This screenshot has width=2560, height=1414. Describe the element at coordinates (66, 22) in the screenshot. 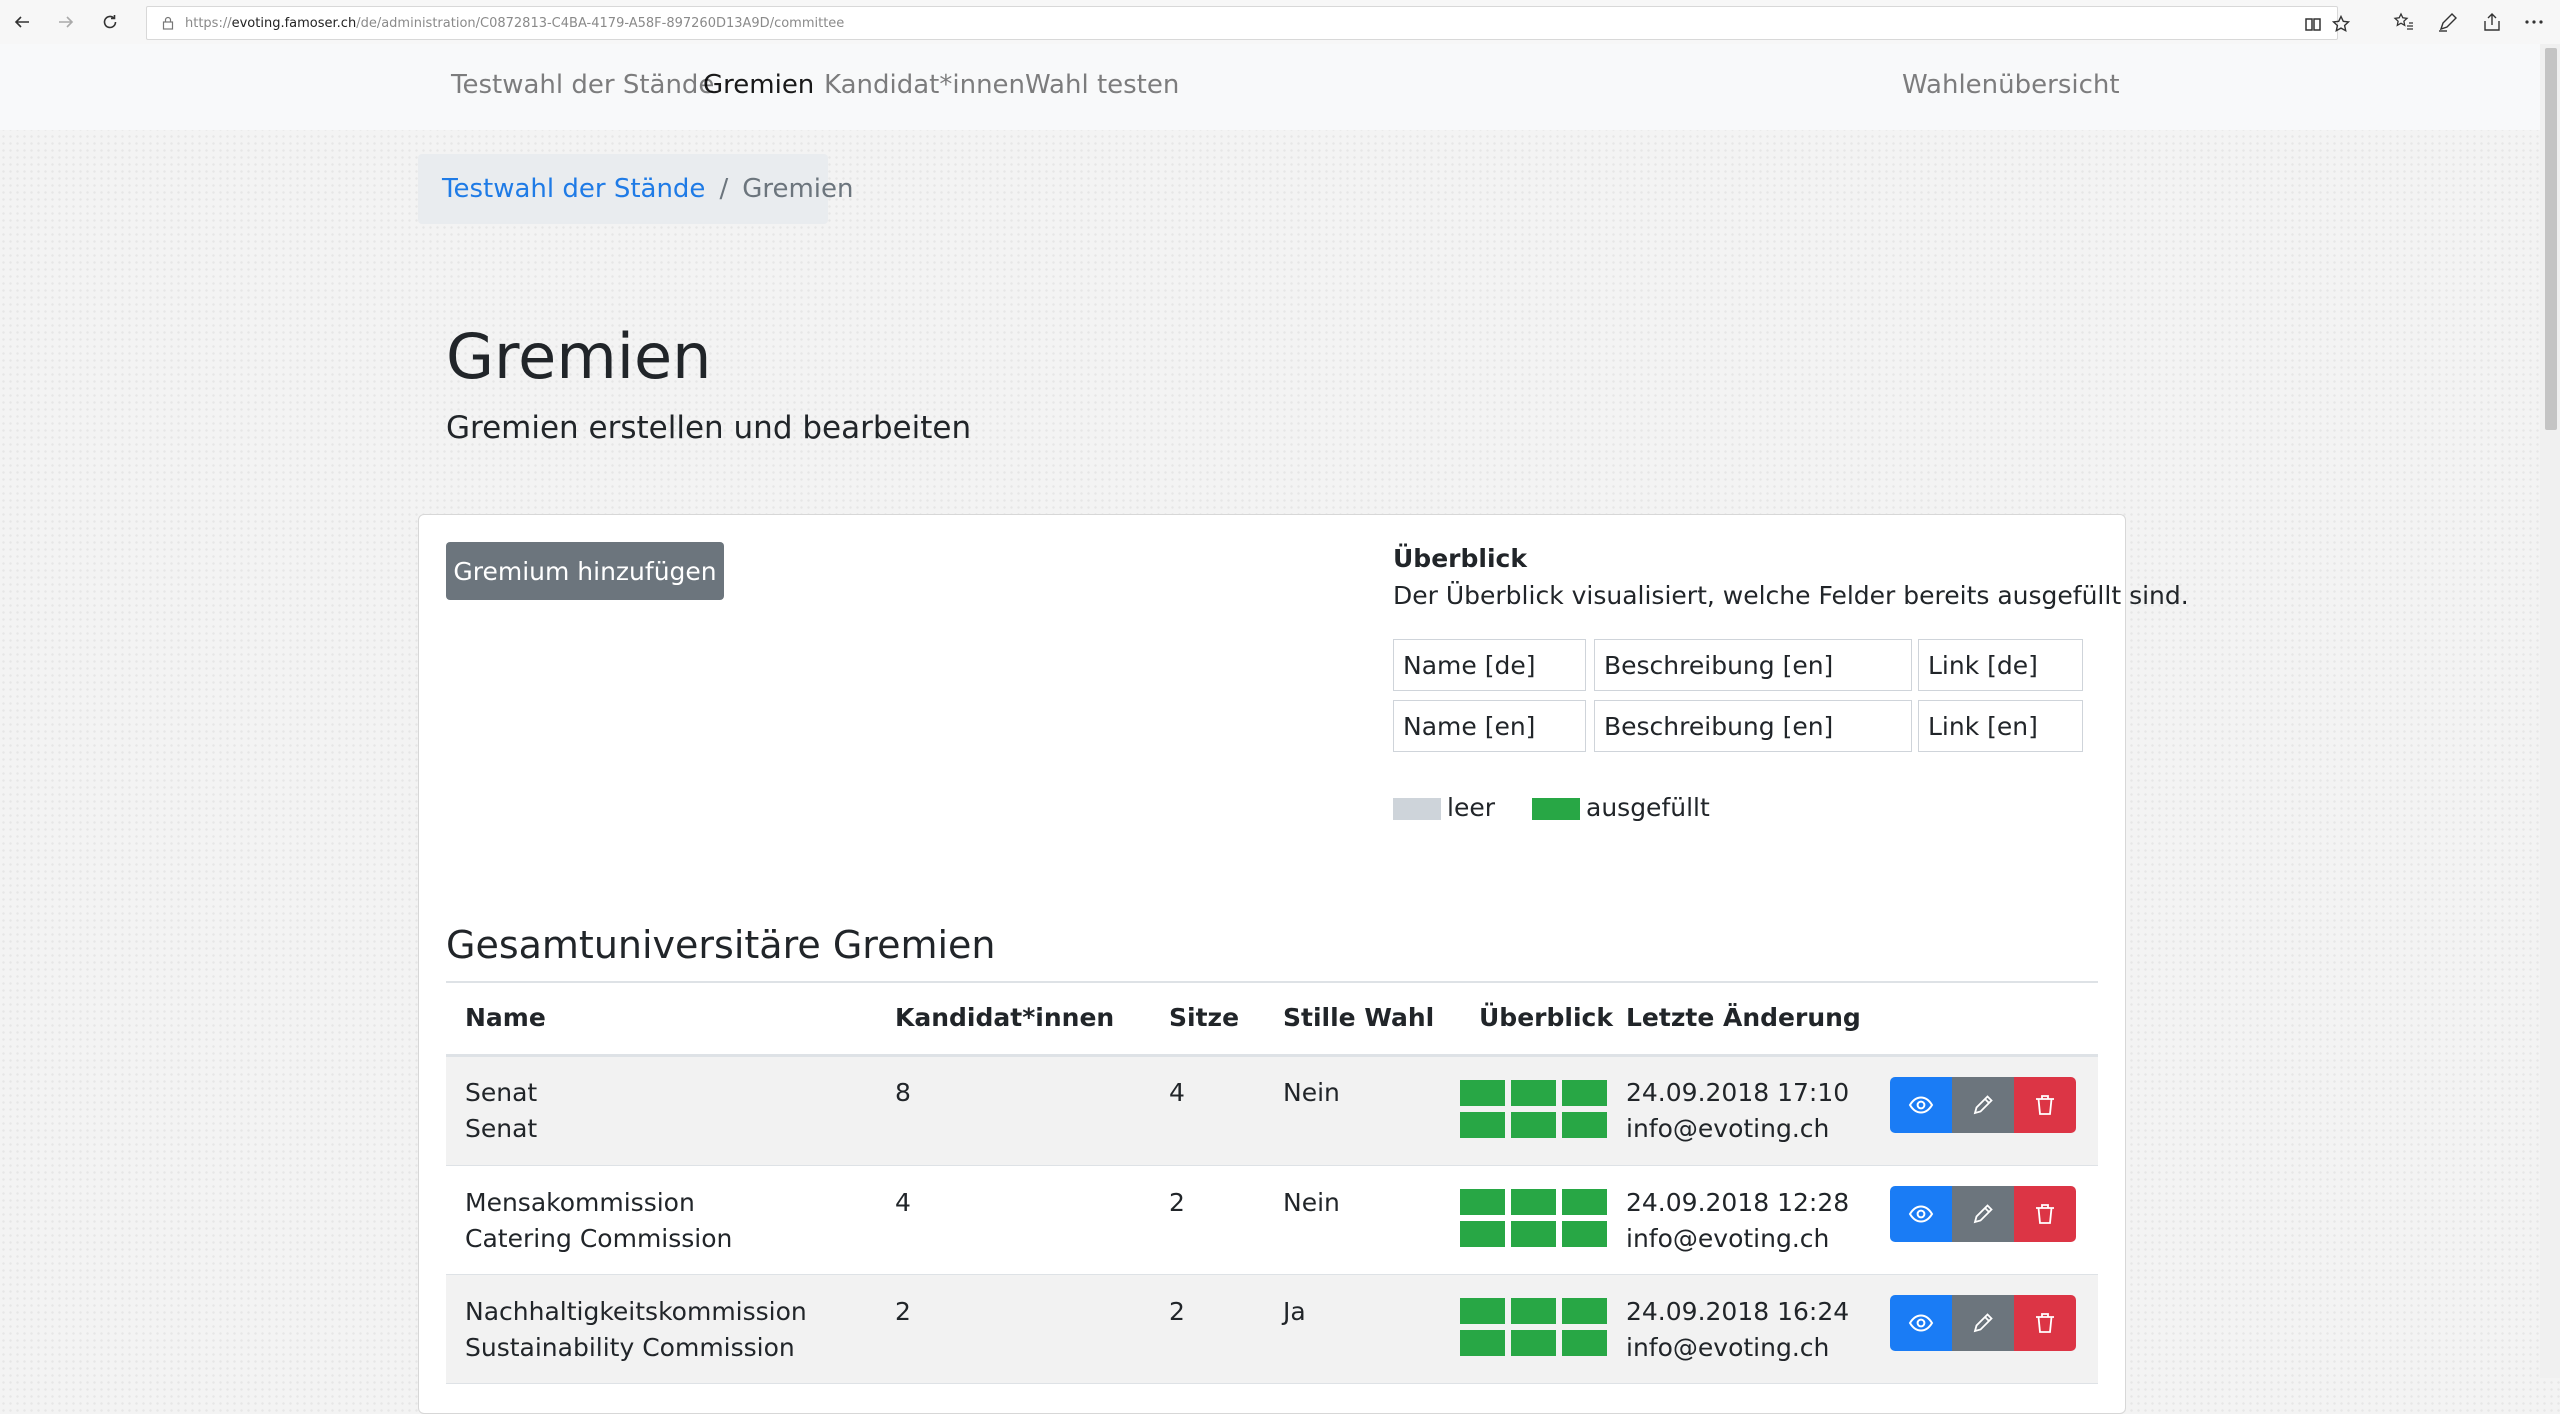

I see `forward-arrow-icon` at that location.